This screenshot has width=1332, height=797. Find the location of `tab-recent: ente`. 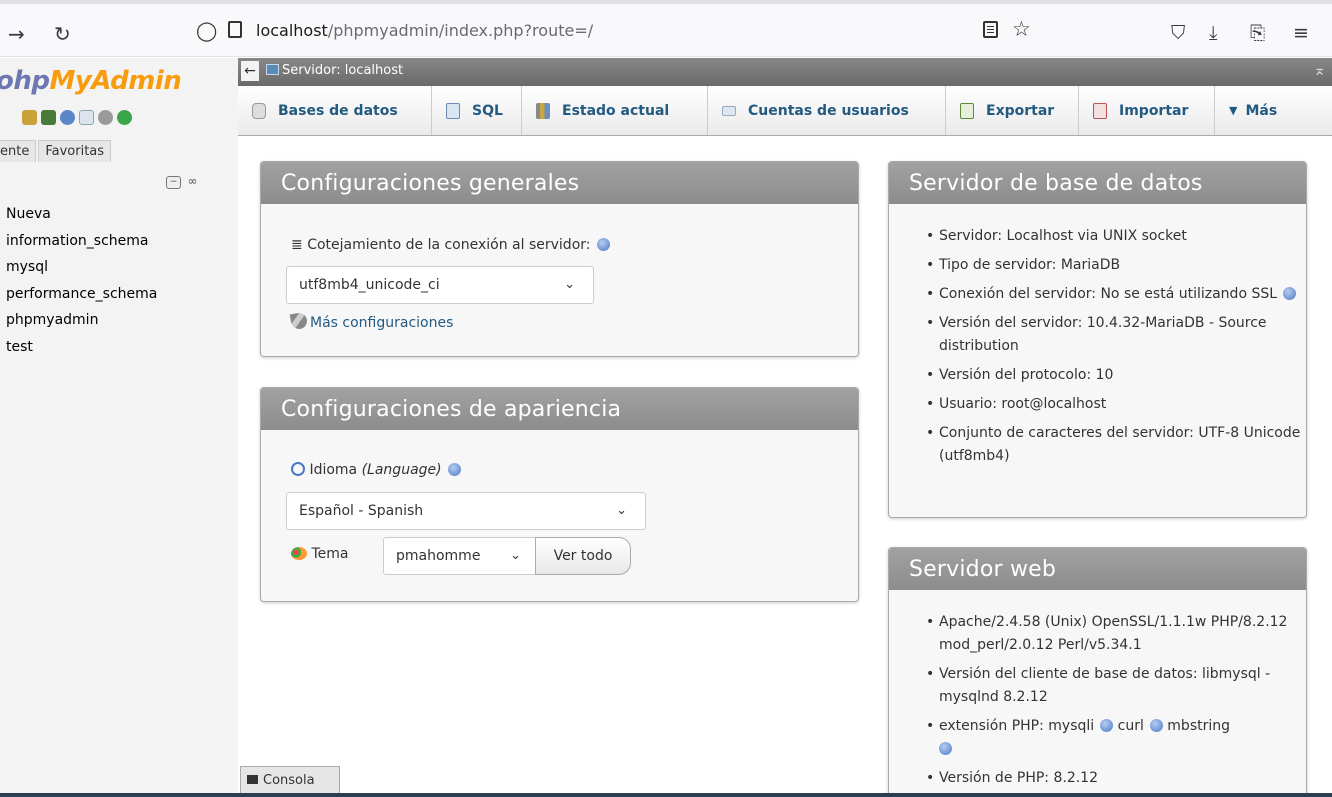

tab-recent: ente is located at coordinates (18, 151).